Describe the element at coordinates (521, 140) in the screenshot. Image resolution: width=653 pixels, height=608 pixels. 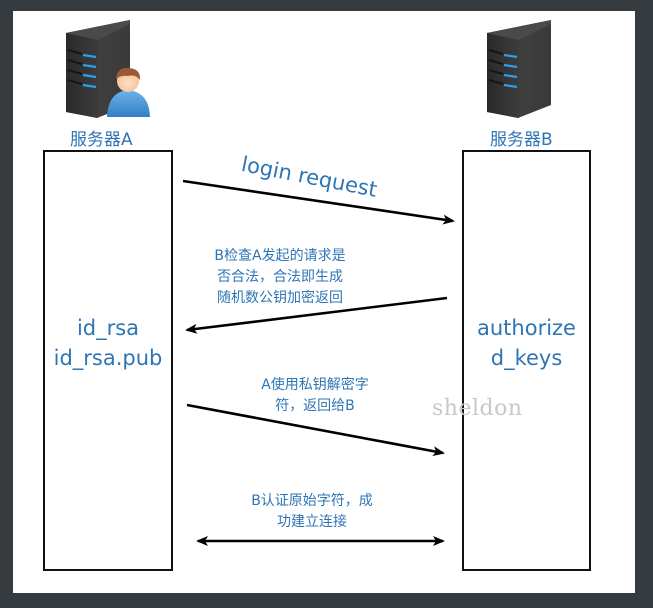
I see `server-b-label: 服务器B` at that location.